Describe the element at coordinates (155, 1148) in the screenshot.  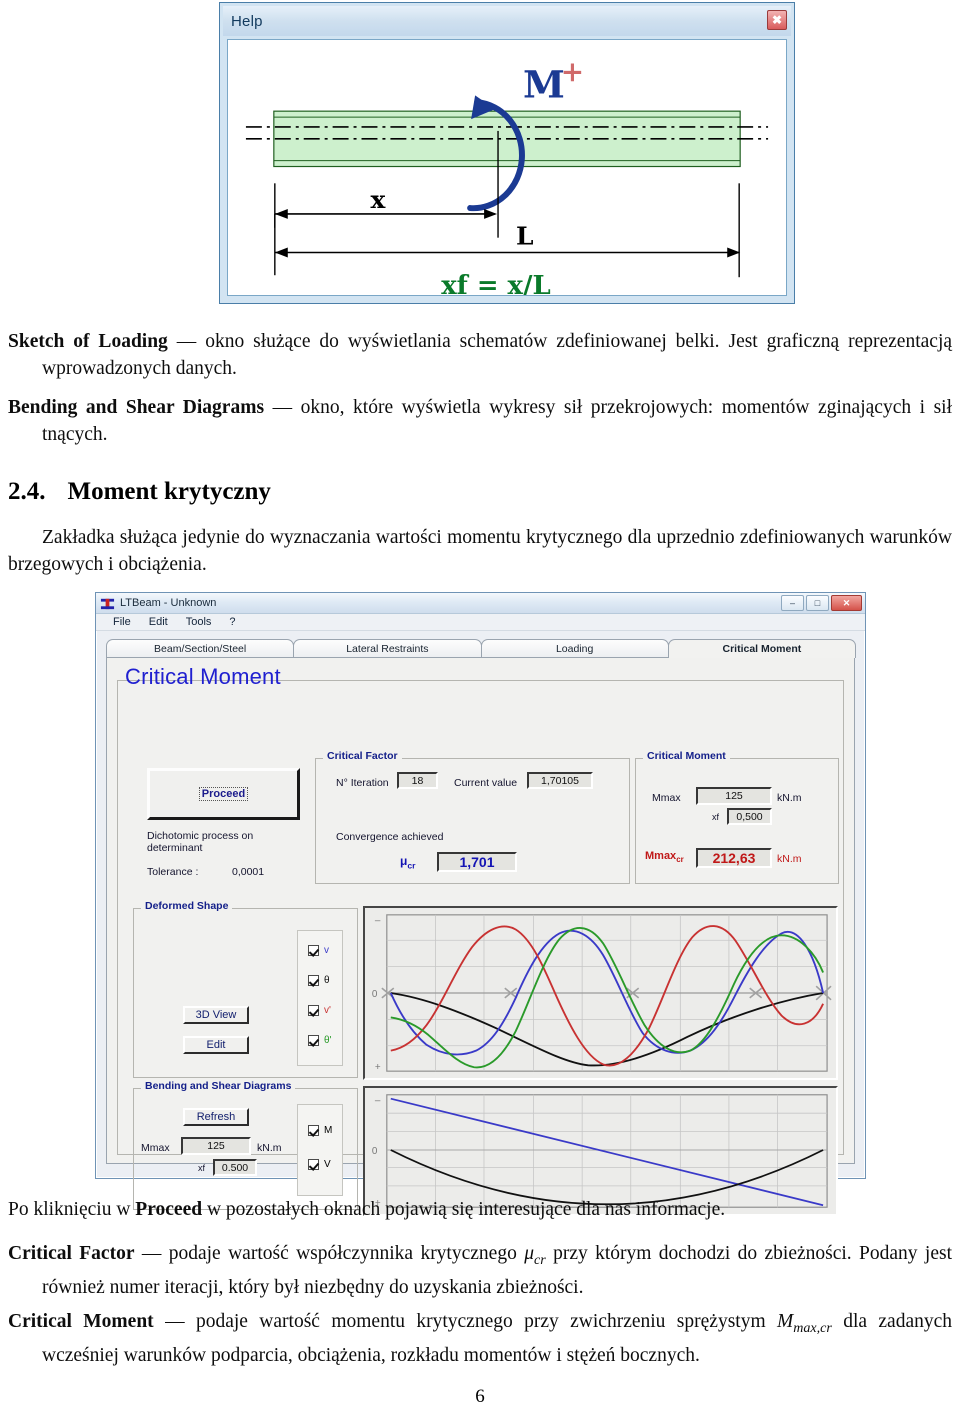
I see `bs-mmax-label: Mmax` at that location.